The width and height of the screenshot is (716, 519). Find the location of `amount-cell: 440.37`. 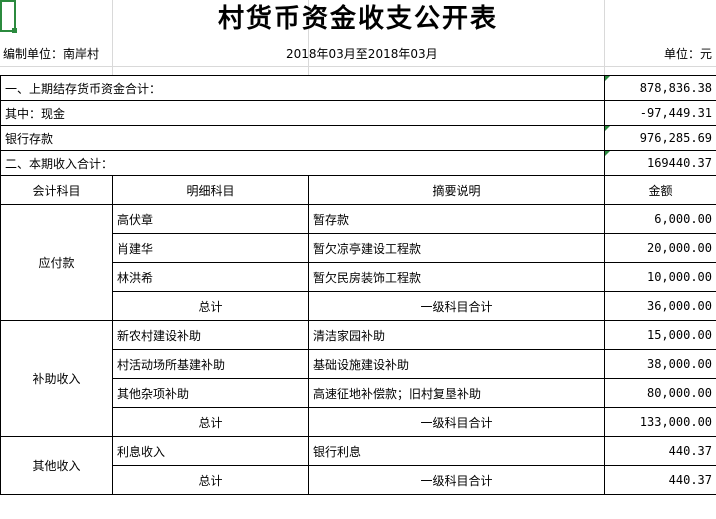

amount-cell: 440.37 is located at coordinates (660, 451).